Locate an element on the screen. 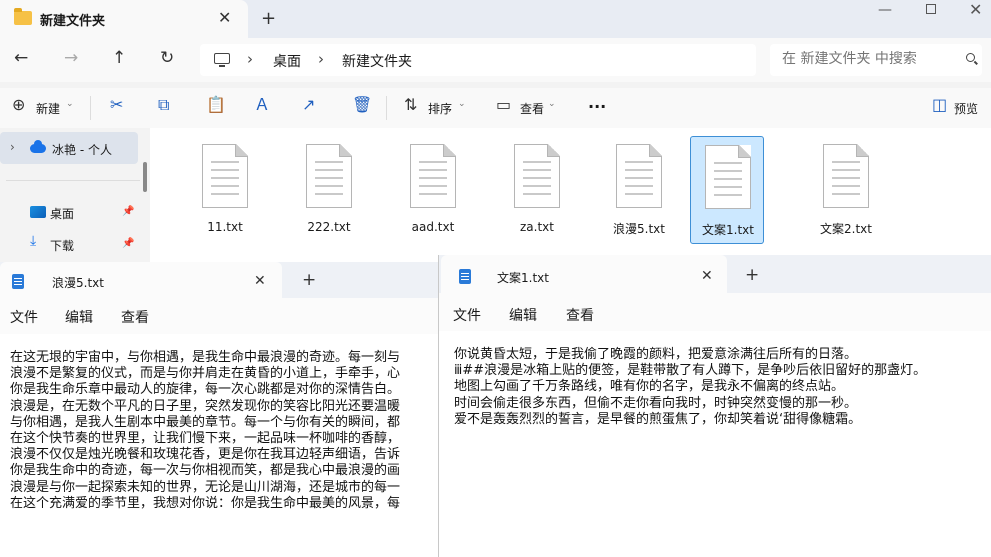 The height and width of the screenshot is (557, 991). nav-item-desktop-label: 桌面 is located at coordinates (62, 214).